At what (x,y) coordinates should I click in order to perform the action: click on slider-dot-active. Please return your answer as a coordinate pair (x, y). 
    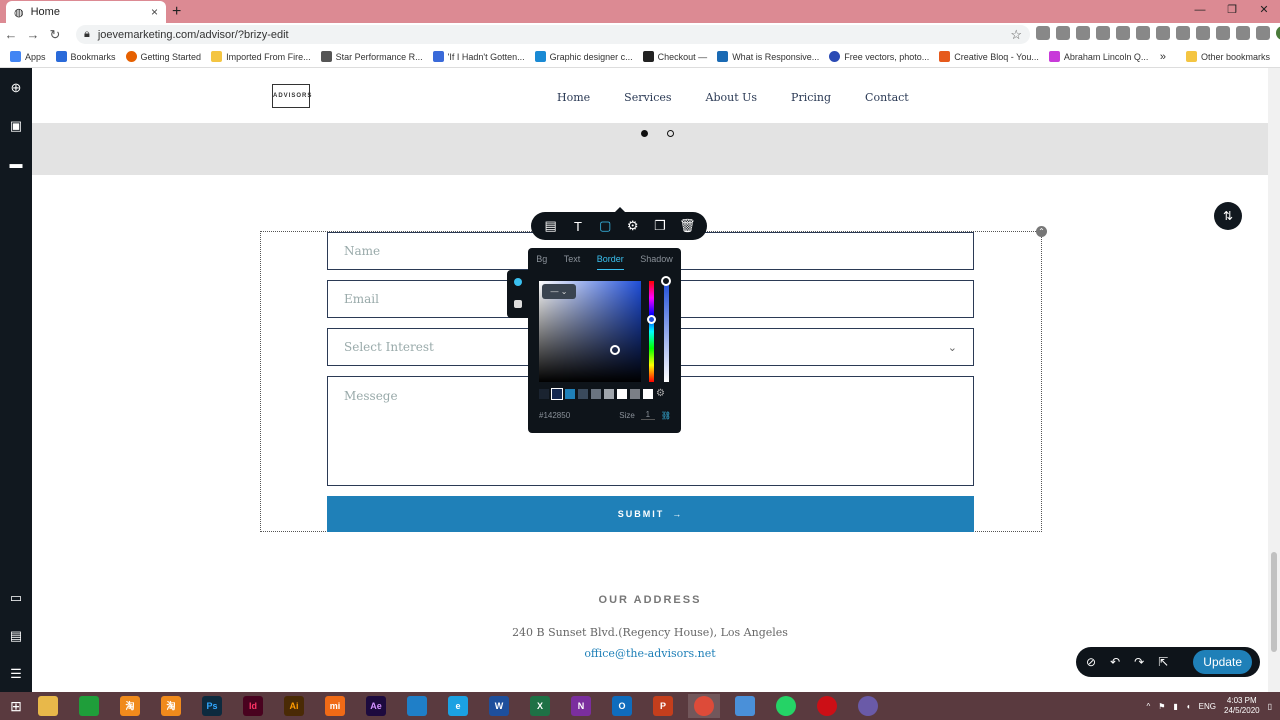
    Looking at the image, I should click on (644, 133).